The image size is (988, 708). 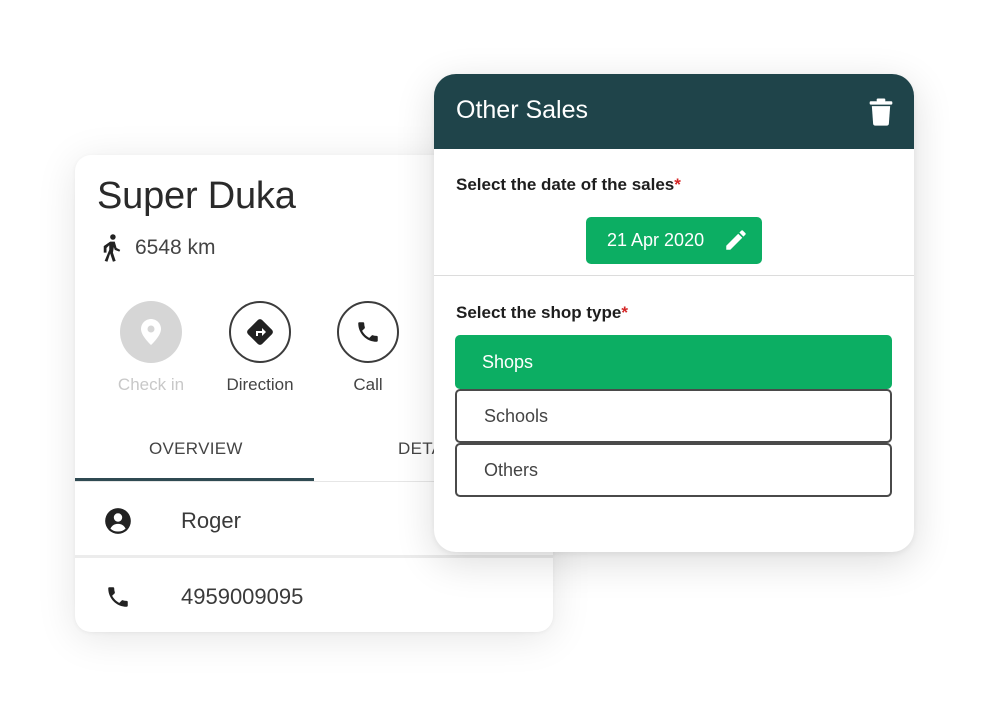 I want to click on call-circle, so click(x=368, y=332).